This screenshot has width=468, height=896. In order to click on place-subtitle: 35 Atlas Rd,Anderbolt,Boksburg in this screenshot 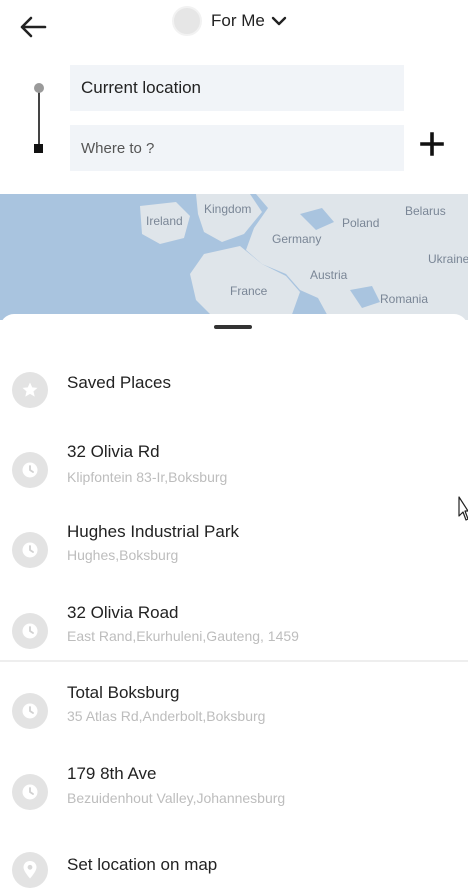, I will do `click(166, 716)`.